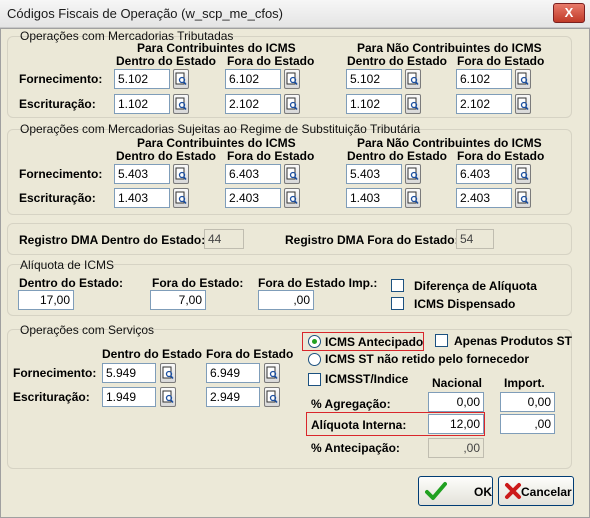 The height and width of the screenshot is (518, 590). What do you see at coordinates (271, 156) in the screenshot?
I see `st-fora-header-1: Fora do Estado` at bounding box center [271, 156].